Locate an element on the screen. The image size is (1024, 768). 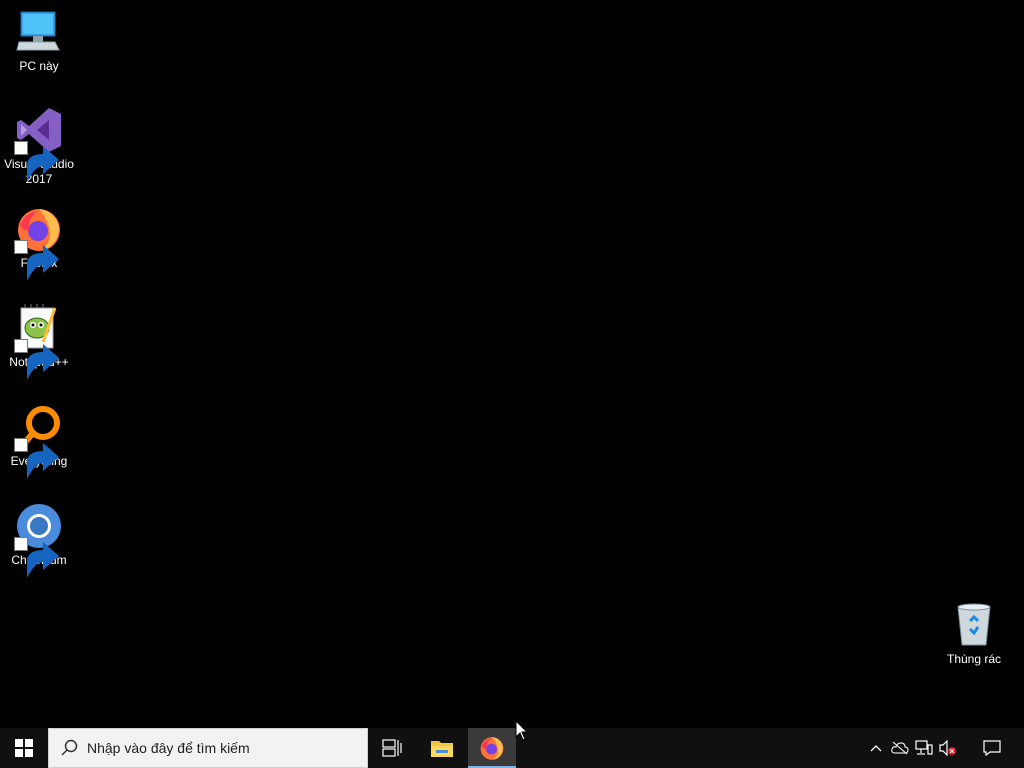
search-box: Nhập vào đây để tìm kiếm is located at coordinates (208, 748).